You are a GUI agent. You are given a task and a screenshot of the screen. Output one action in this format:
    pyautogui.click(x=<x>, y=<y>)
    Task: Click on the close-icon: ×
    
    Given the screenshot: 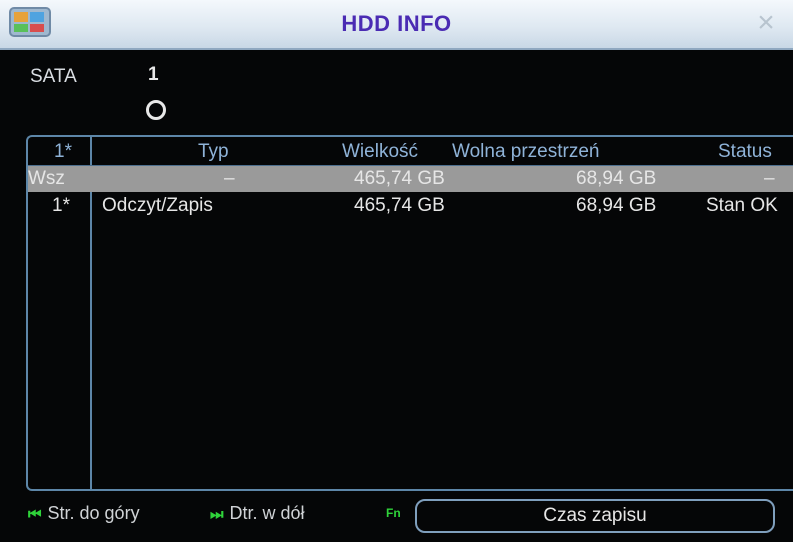 What is the action you would take?
    pyautogui.click(x=766, y=23)
    